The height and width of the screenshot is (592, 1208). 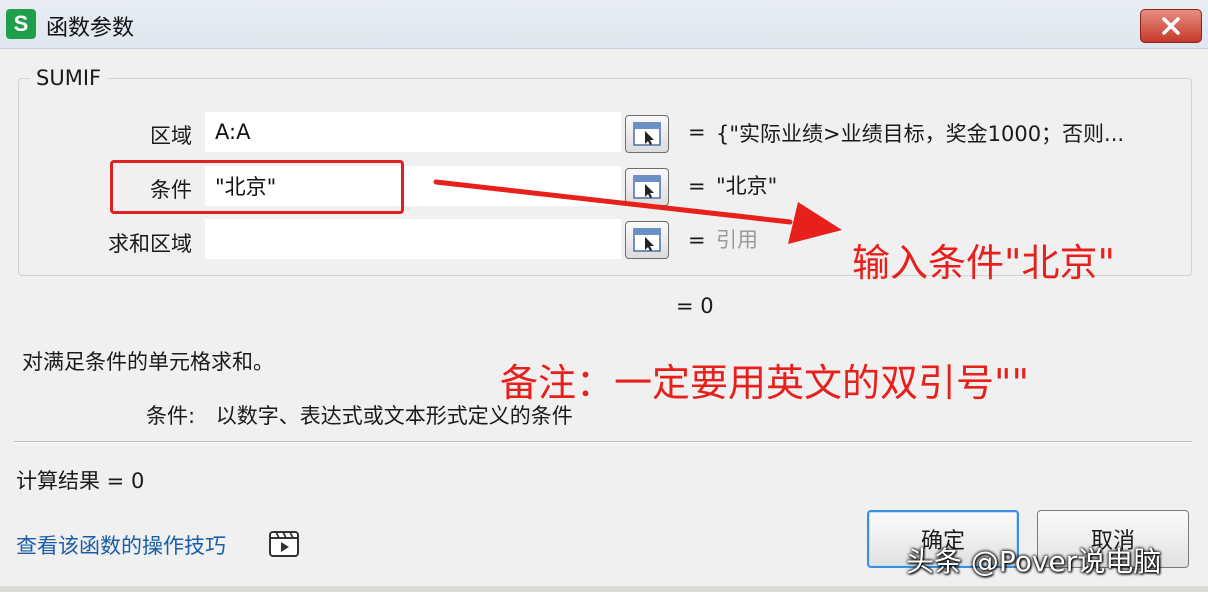 I want to click on video-play-icon, so click(x=284, y=544).